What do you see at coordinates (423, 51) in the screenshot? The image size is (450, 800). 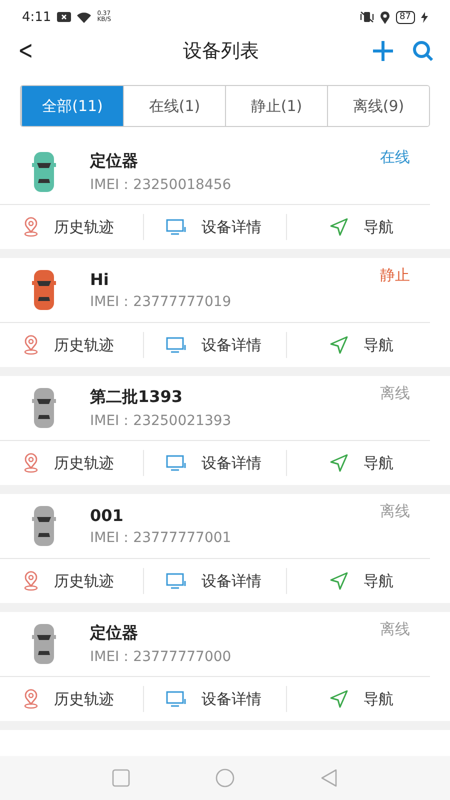 I see `search-icon` at bounding box center [423, 51].